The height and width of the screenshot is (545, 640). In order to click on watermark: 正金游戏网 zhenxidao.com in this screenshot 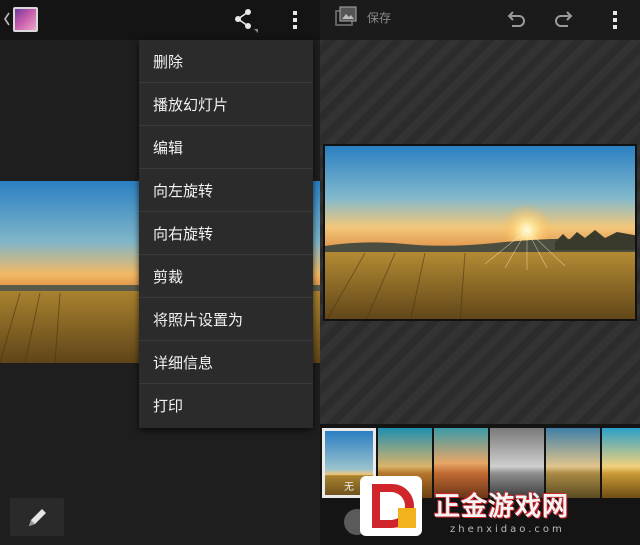, I will do `click(497, 506)`.